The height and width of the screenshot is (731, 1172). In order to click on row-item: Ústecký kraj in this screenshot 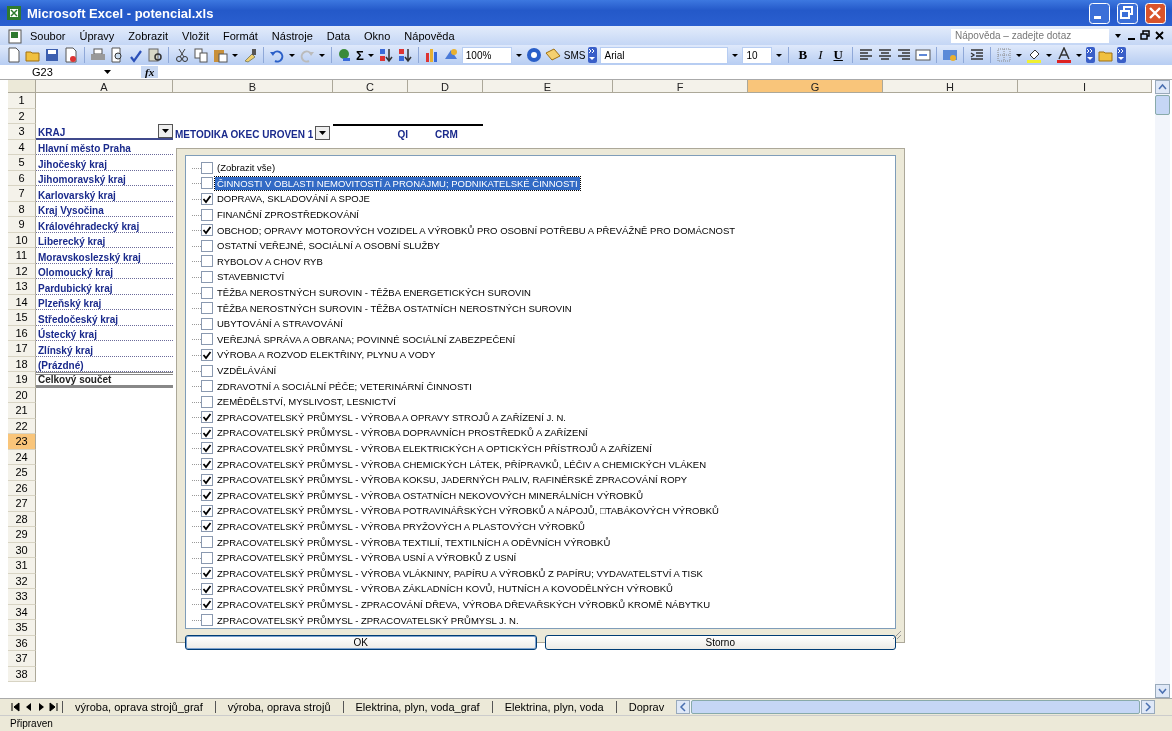, I will do `click(67, 334)`.